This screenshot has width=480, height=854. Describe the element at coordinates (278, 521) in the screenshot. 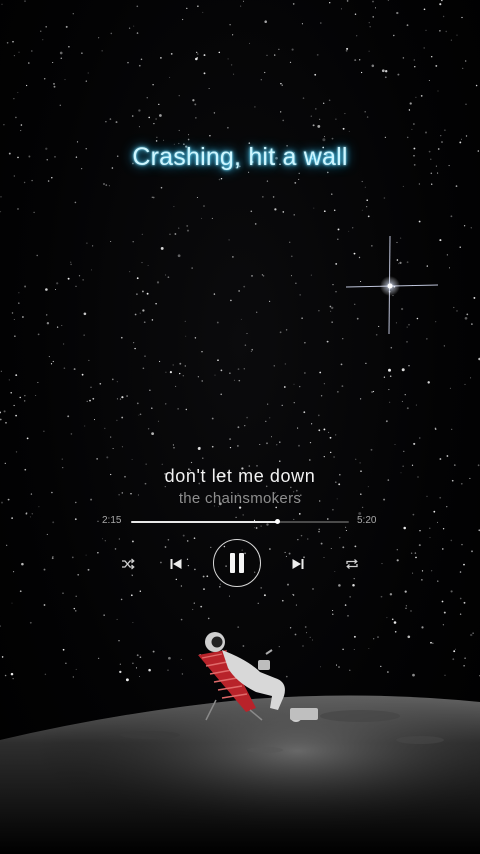

I see `progress-knob` at that location.